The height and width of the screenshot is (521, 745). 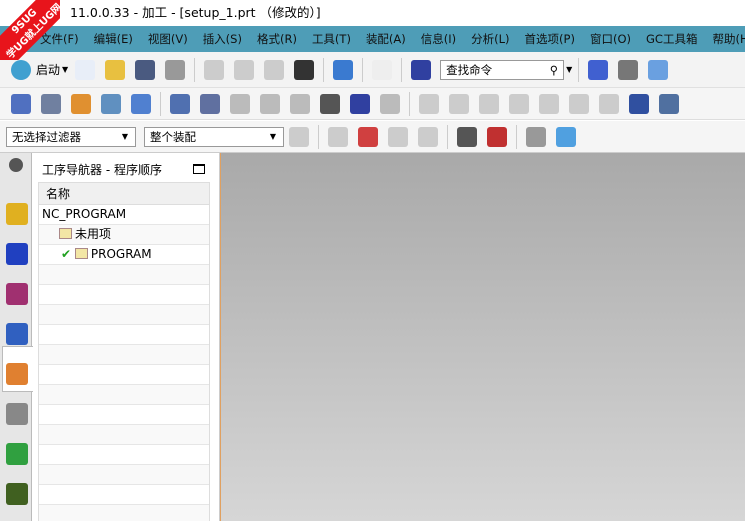 What do you see at coordinates (240, 103) in the screenshot?
I see `copy-object-icon` at bounding box center [240, 103].